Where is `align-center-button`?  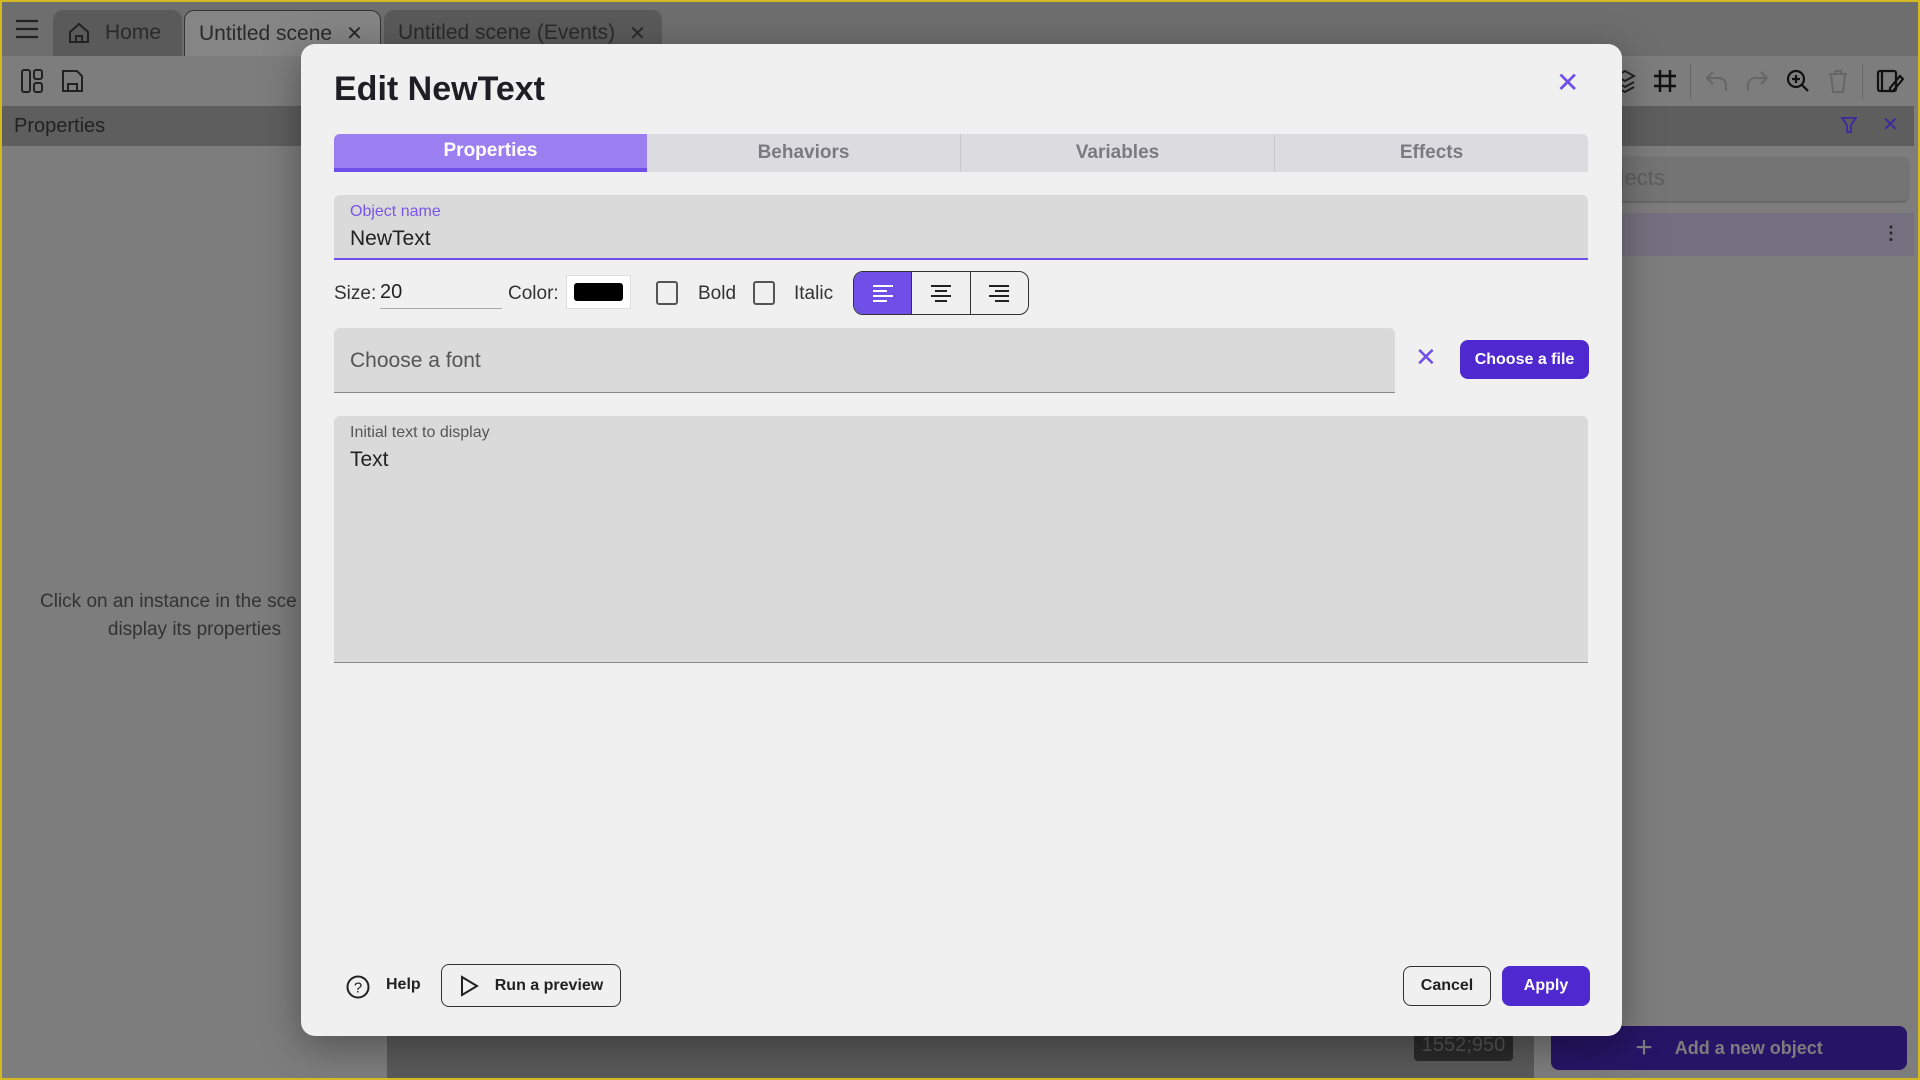 align-center-button is located at coordinates (941, 293).